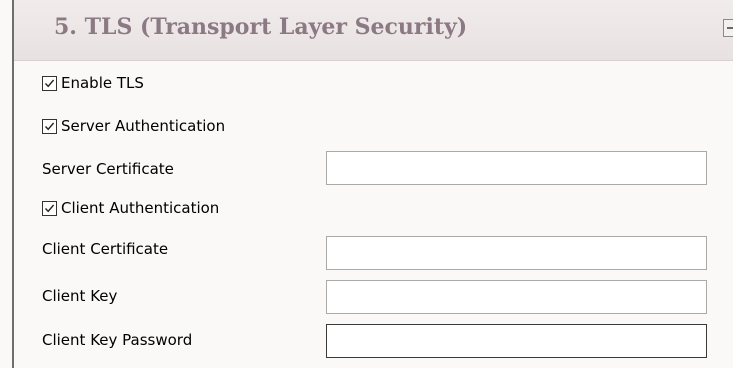 The height and width of the screenshot is (368, 733). Describe the element at coordinates (117, 340) in the screenshot. I see `client-key-password-label: Client Key Password` at that location.